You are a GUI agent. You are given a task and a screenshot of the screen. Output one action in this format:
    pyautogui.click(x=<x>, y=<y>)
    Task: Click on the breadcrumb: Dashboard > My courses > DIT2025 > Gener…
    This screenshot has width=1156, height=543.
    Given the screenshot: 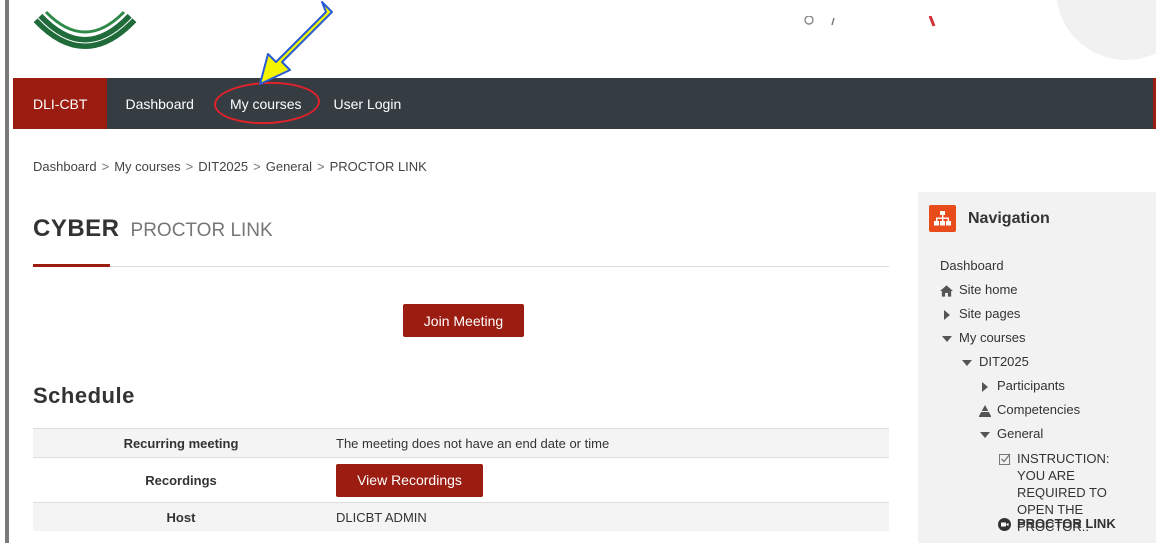 What is the action you would take?
    pyautogui.click(x=230, y=166)
    